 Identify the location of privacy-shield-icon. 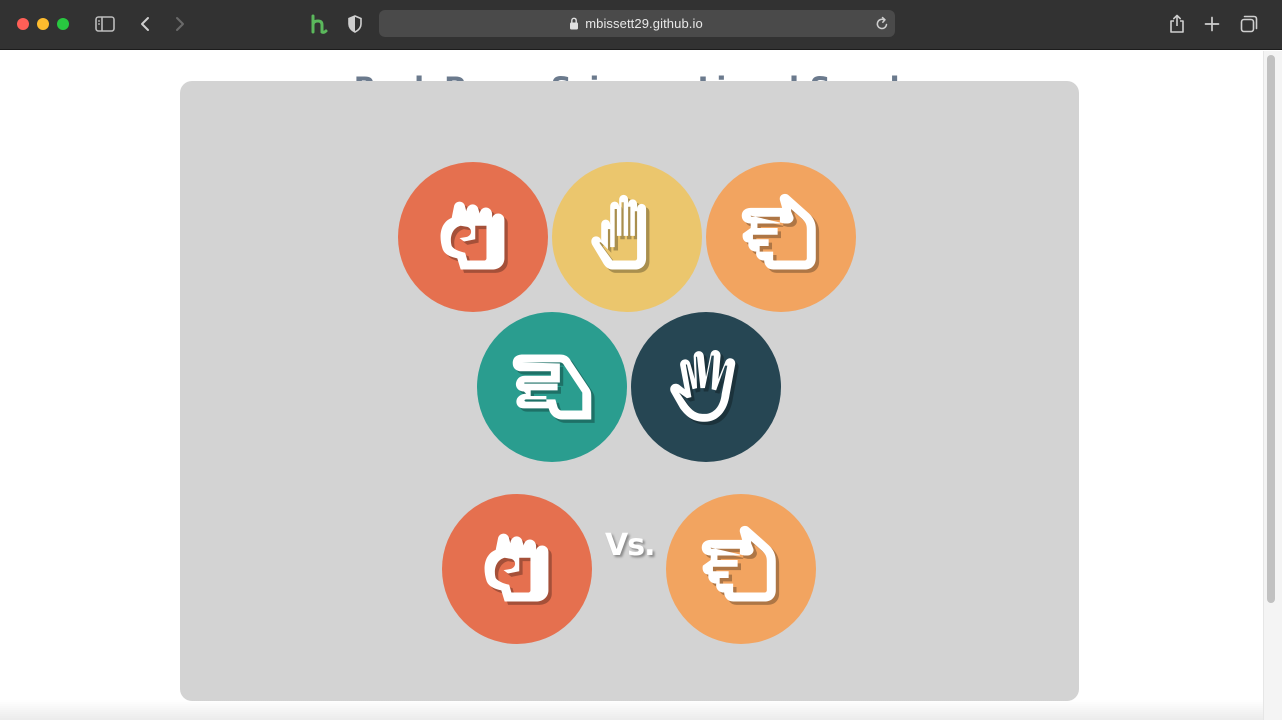
(355, 24).